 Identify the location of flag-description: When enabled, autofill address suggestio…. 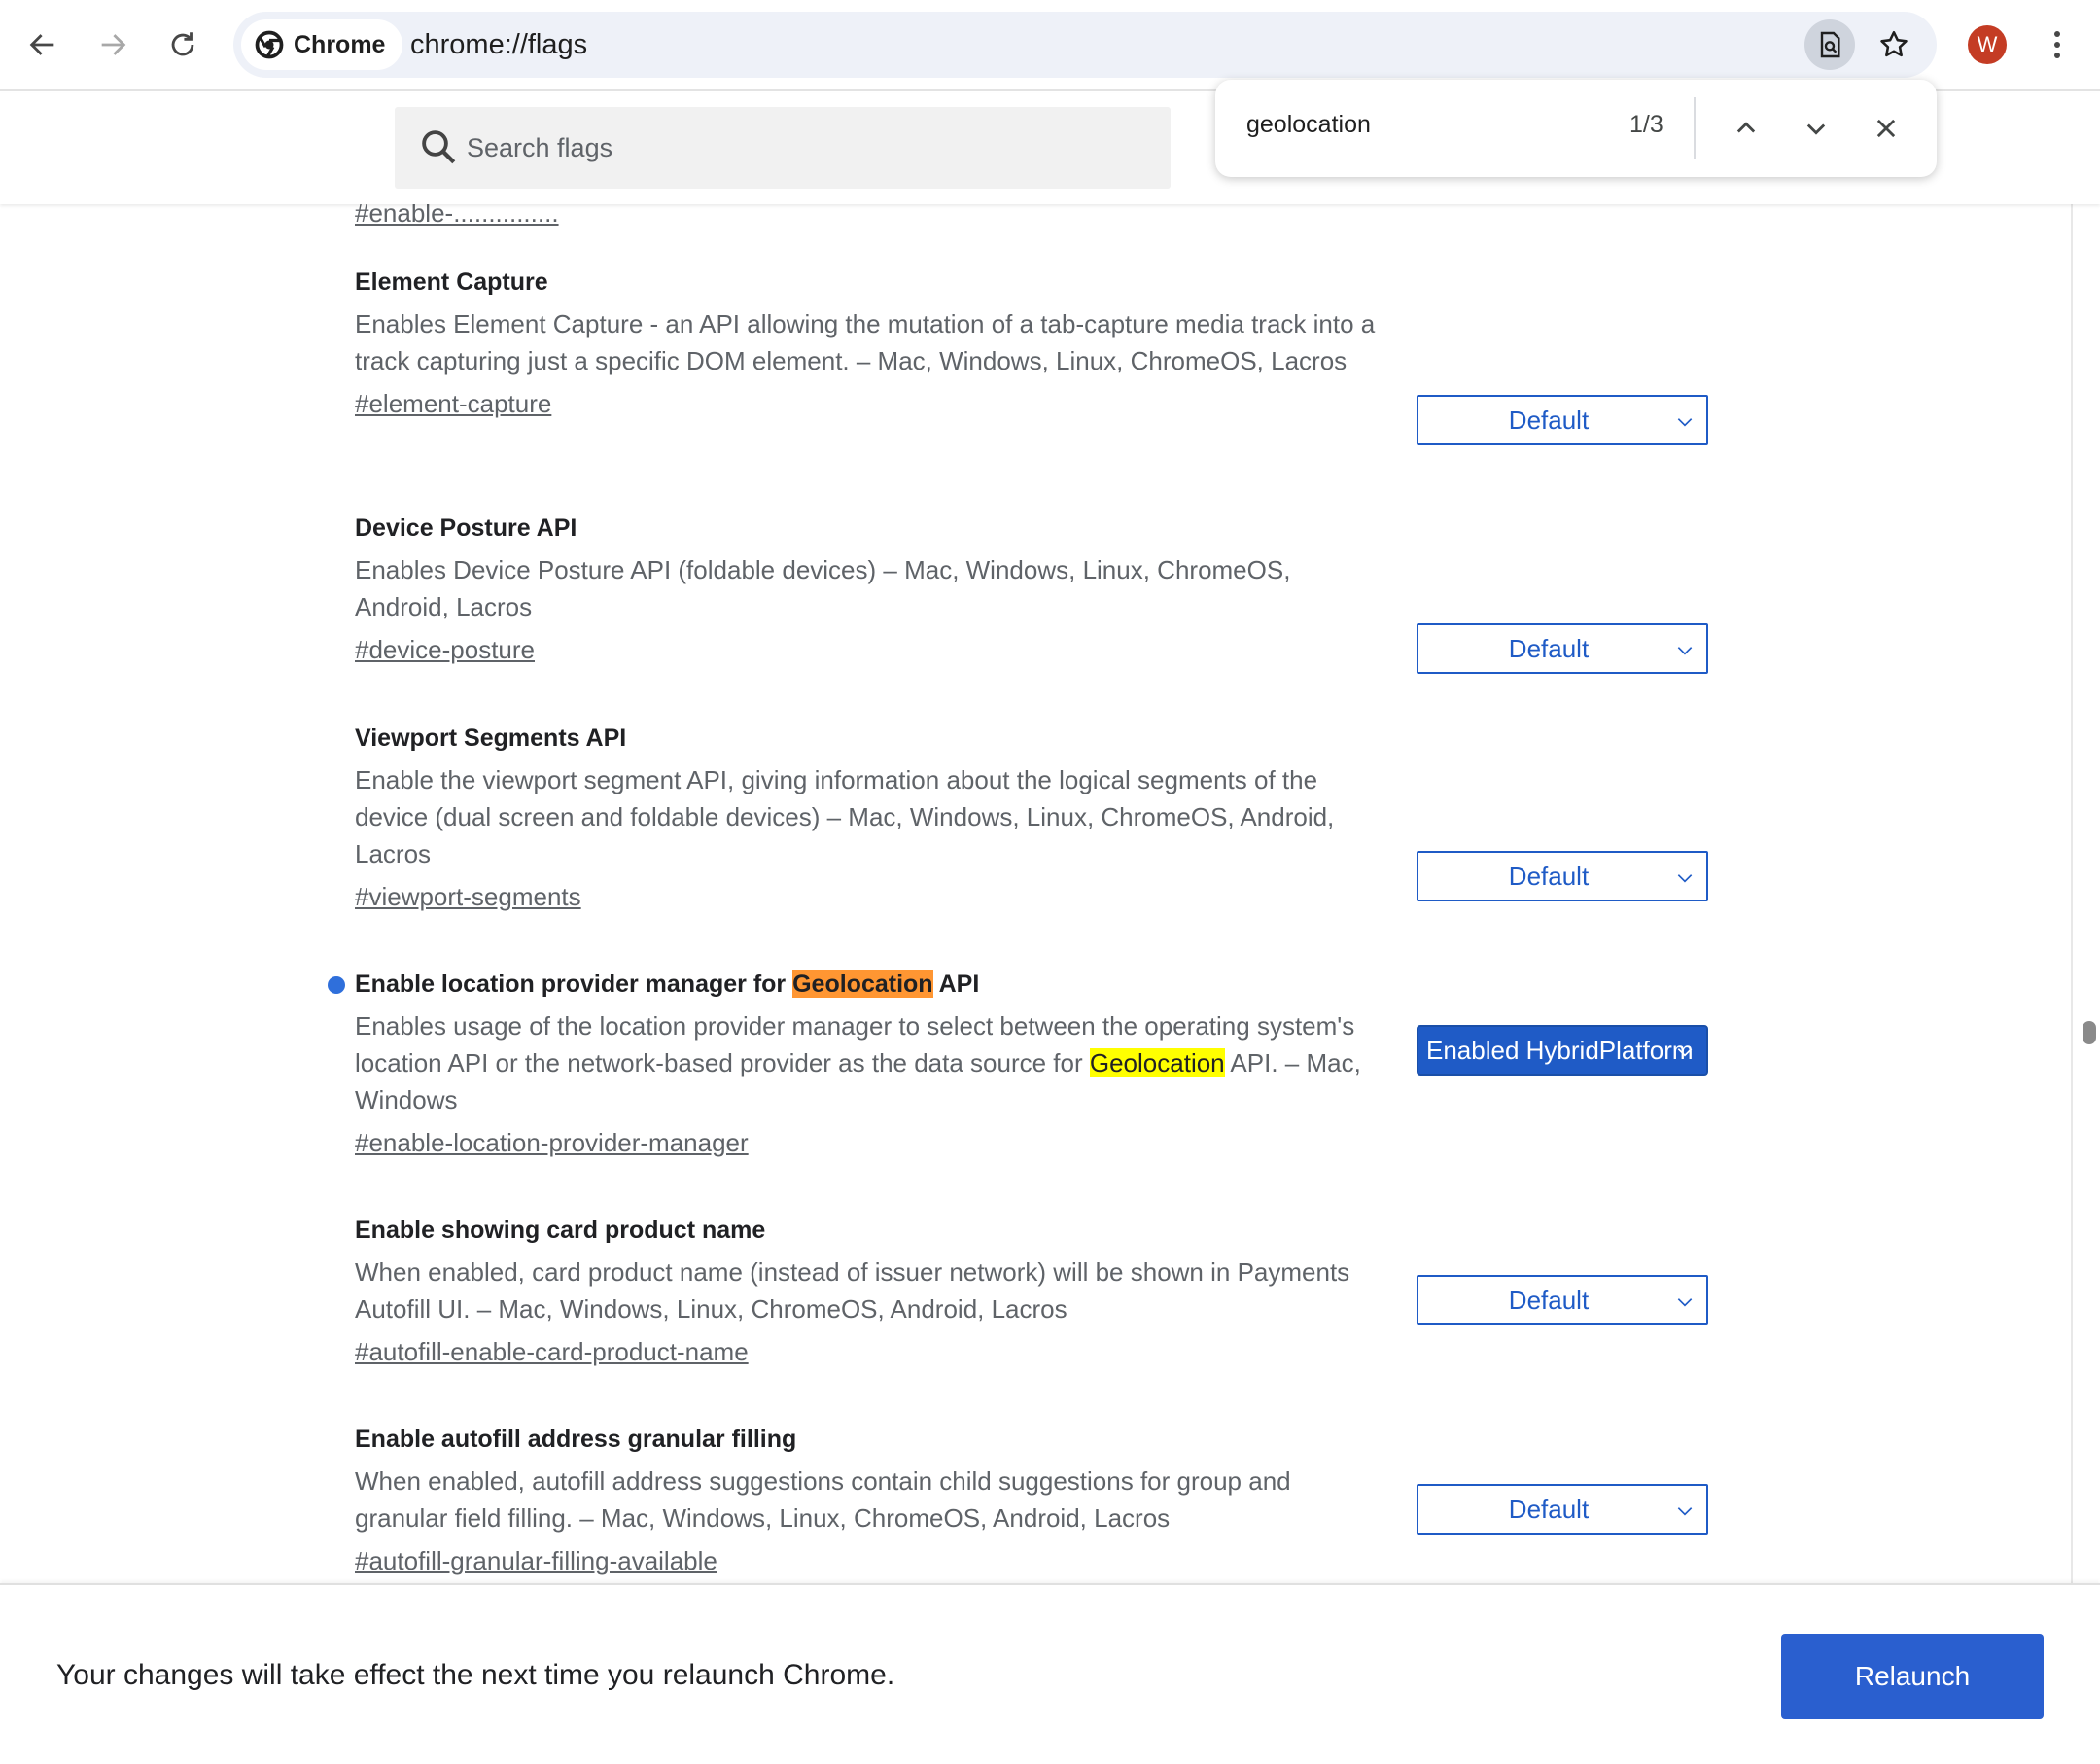
(823, 1499).